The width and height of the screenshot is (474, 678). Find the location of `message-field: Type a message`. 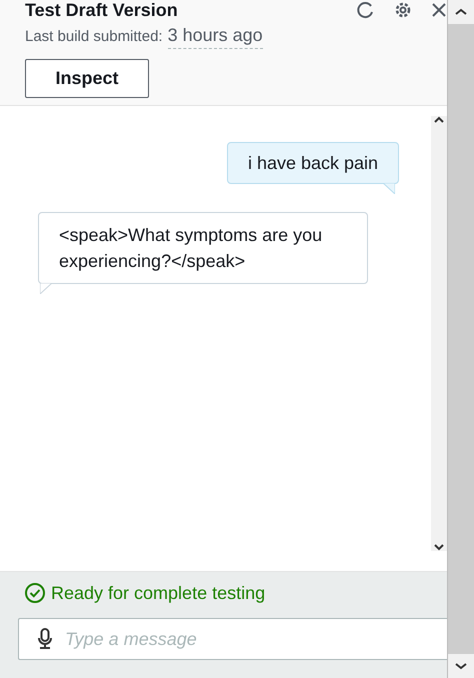

message-field: Type a message is located at coordinates (233, 639).